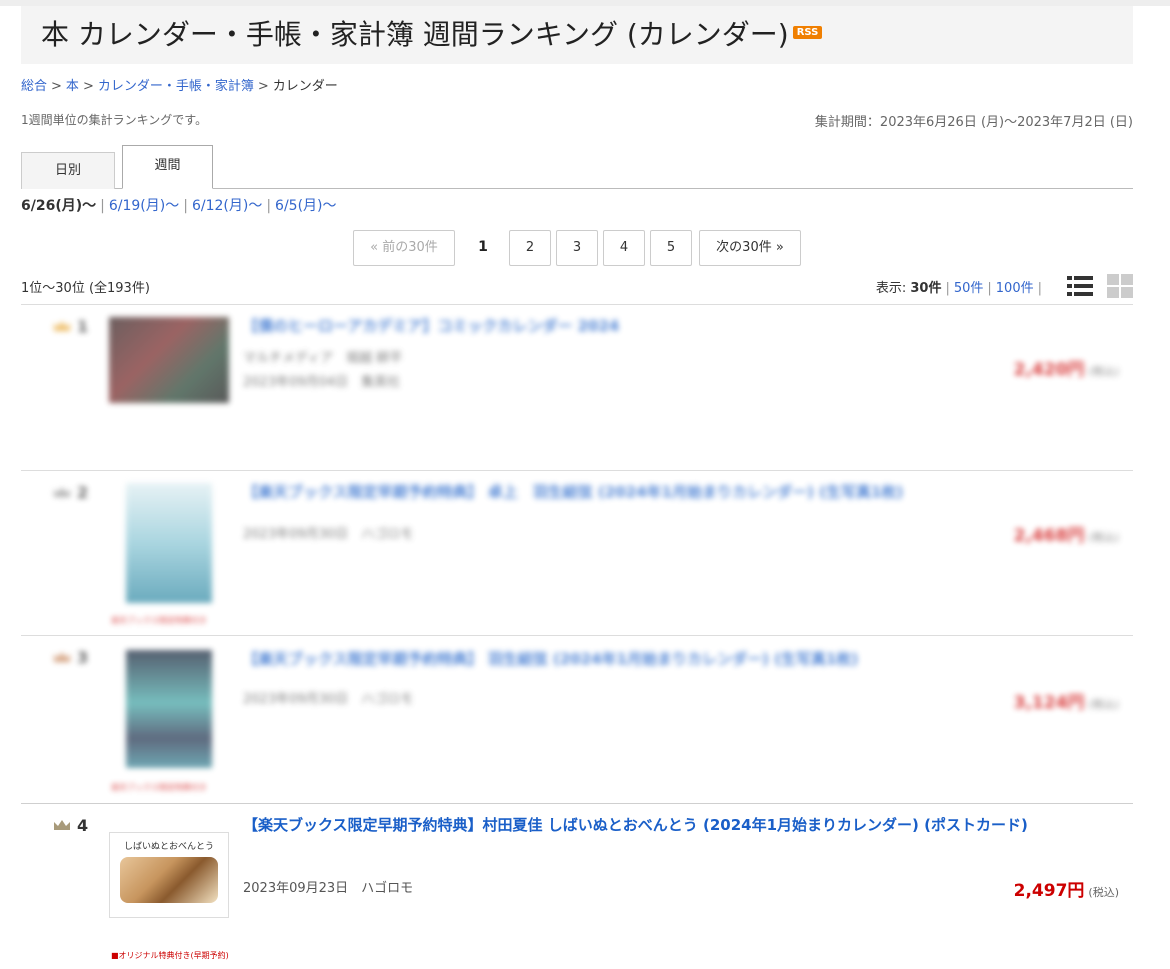  I want to click on rank-label: 3, so click(70, 657).